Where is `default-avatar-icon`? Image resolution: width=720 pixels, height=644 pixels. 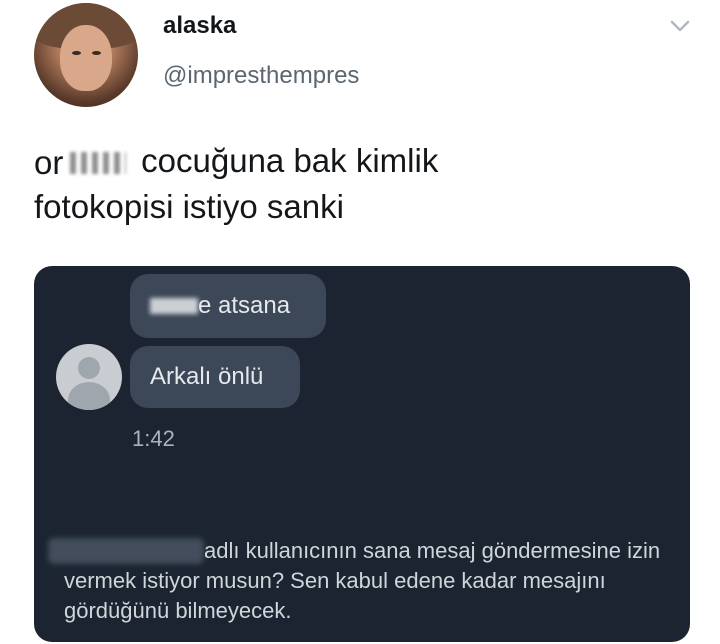
default-avatar-icon is located at coordinates (89, 377).